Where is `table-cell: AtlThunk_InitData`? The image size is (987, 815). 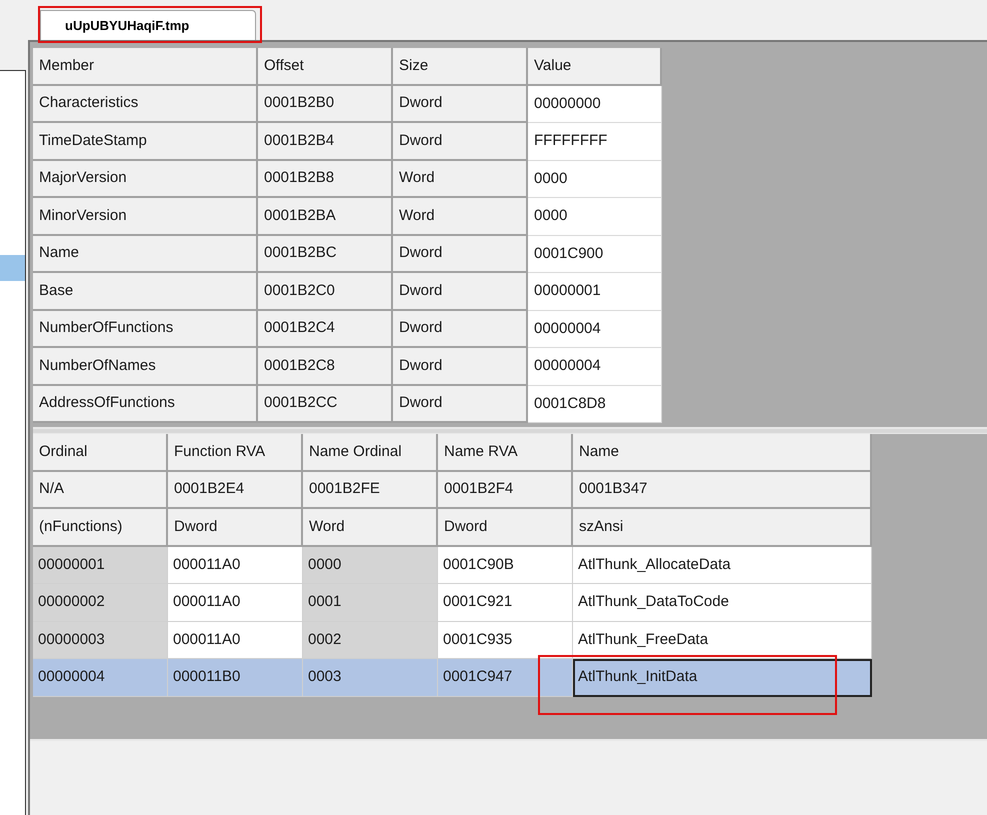
table-cell: AtlThunk_InitData is located at coordinates (722, 677).